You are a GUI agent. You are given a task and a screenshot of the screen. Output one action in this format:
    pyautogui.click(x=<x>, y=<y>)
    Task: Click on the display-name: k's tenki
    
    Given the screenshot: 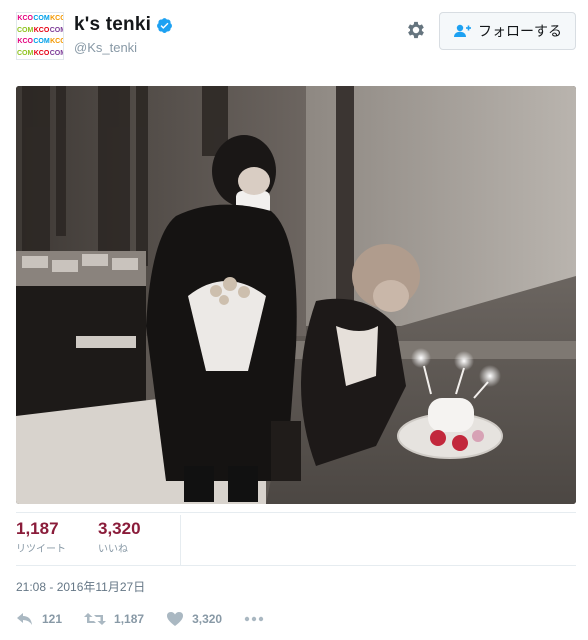 What is the action you would take?
    pyautogui.click(x=112, y=25)
    